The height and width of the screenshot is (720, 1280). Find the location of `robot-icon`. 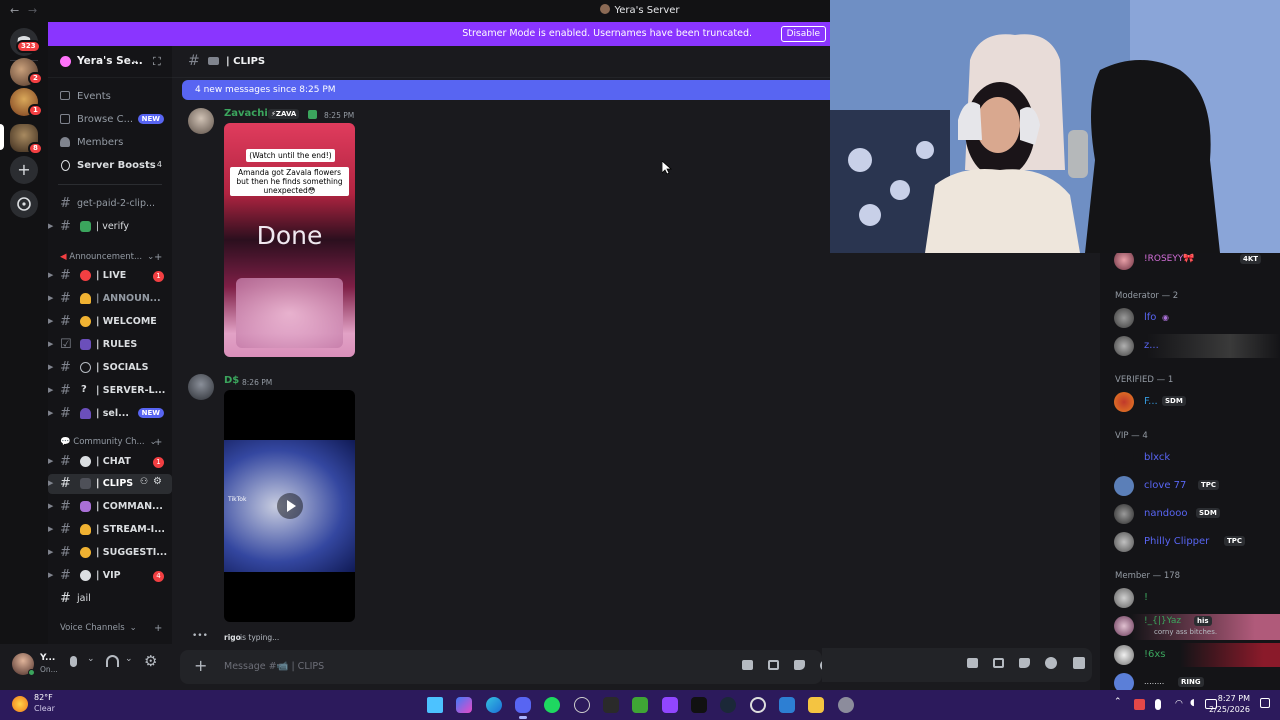

robot-icon is located at coordinates (85, 506).